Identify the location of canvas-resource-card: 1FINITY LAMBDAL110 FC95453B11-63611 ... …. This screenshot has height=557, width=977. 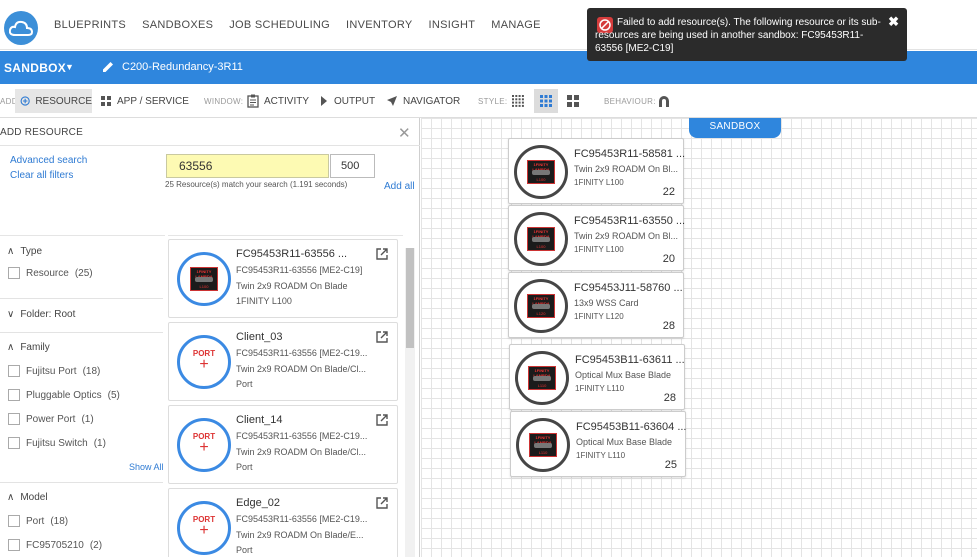
(597, 377).